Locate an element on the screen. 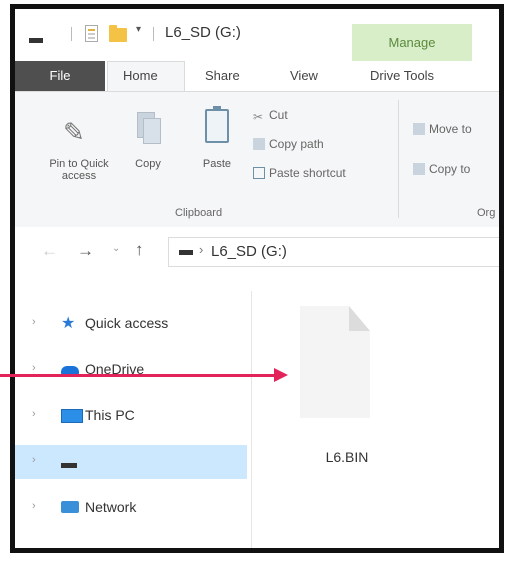  annotation-arrow-head is located at coordinates (281, 375).